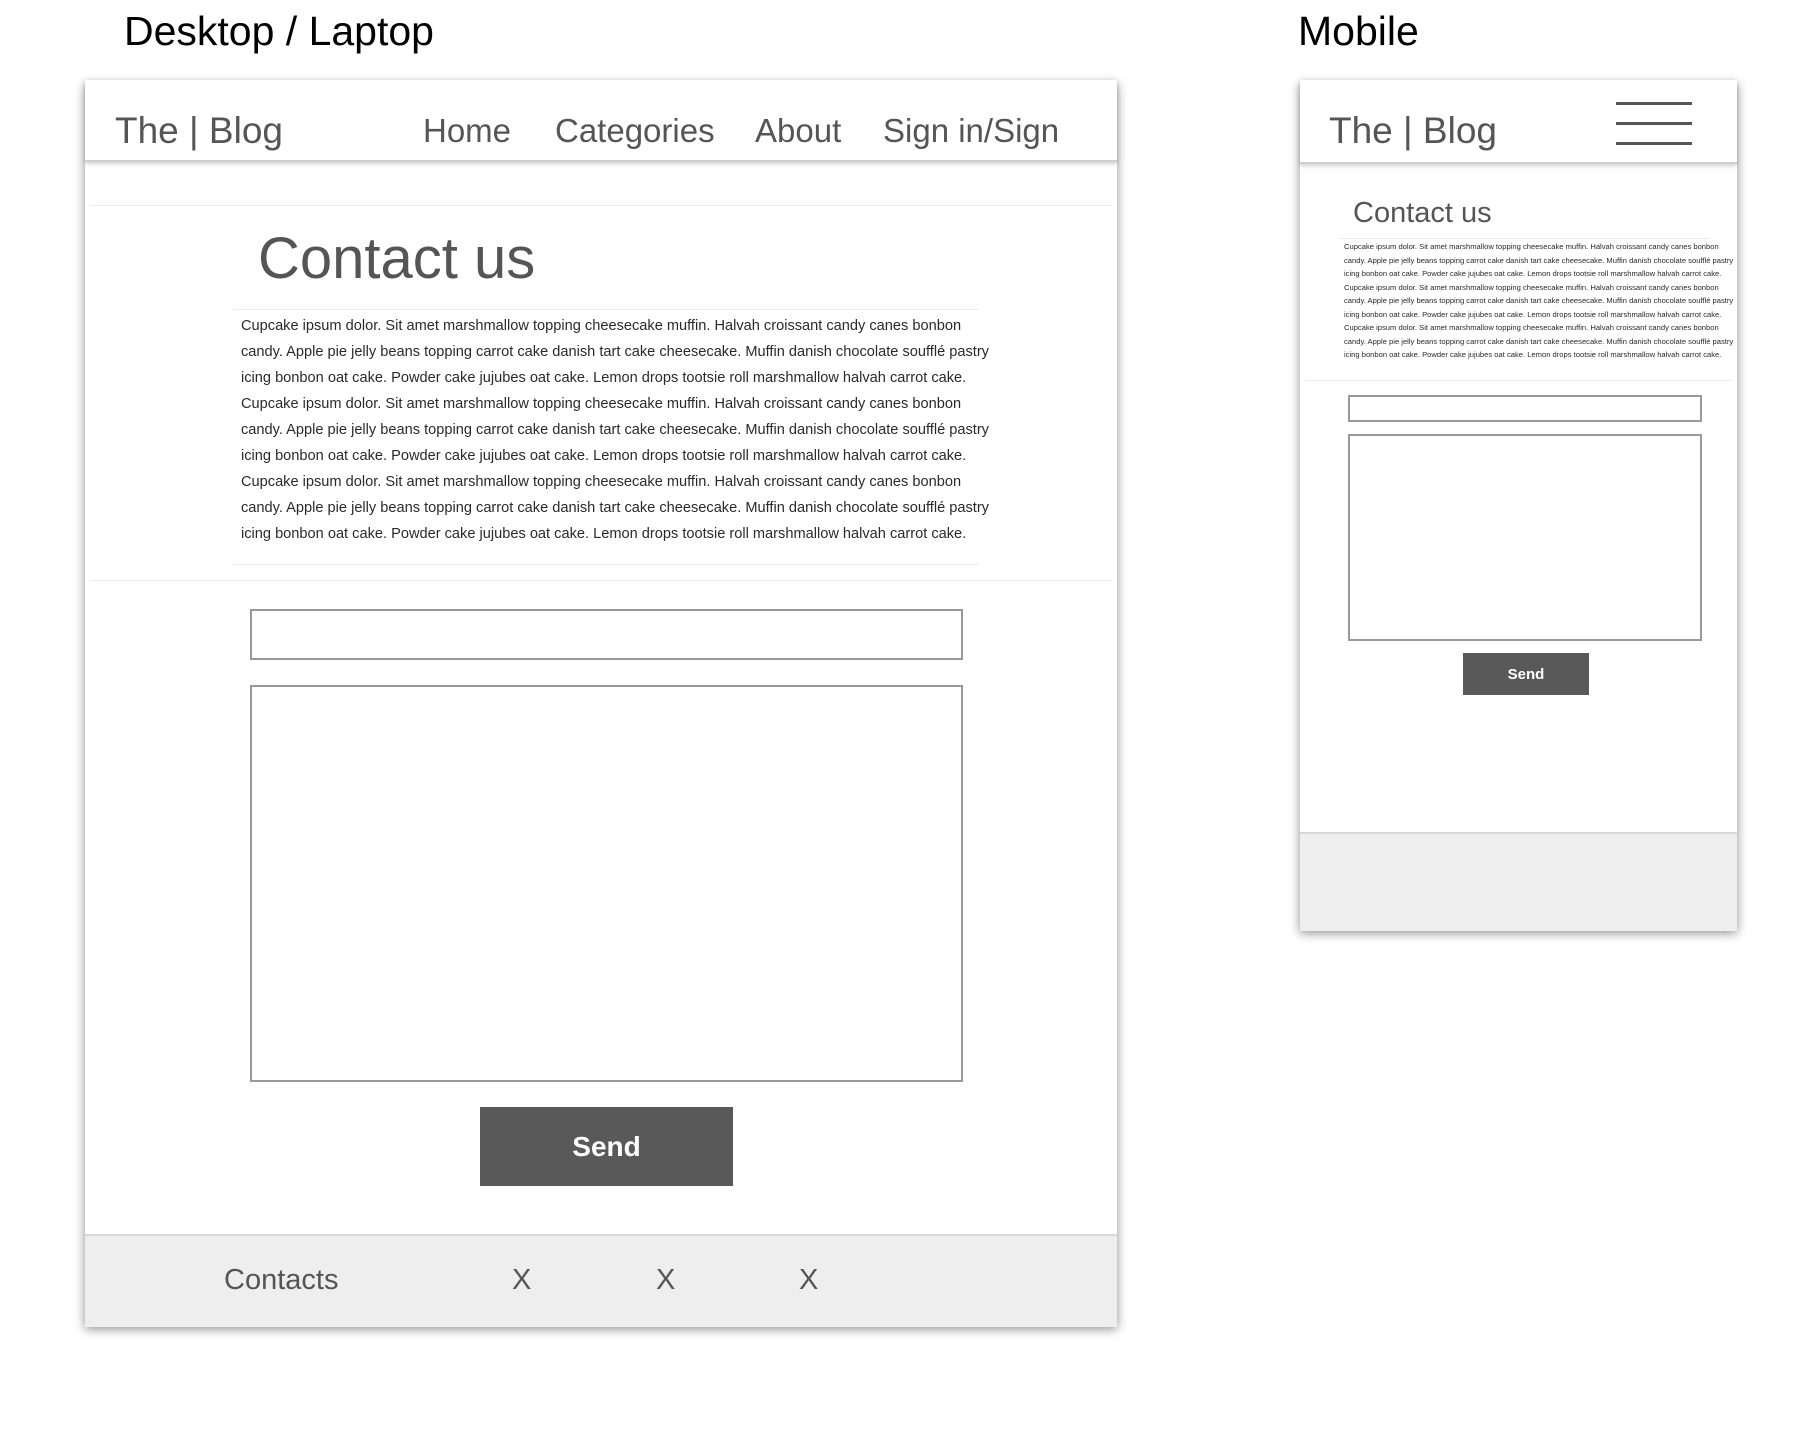  Describe the element at coordinates (281, 1280) in the screenshot. I see `footer-contacts: Contacts` at that location.